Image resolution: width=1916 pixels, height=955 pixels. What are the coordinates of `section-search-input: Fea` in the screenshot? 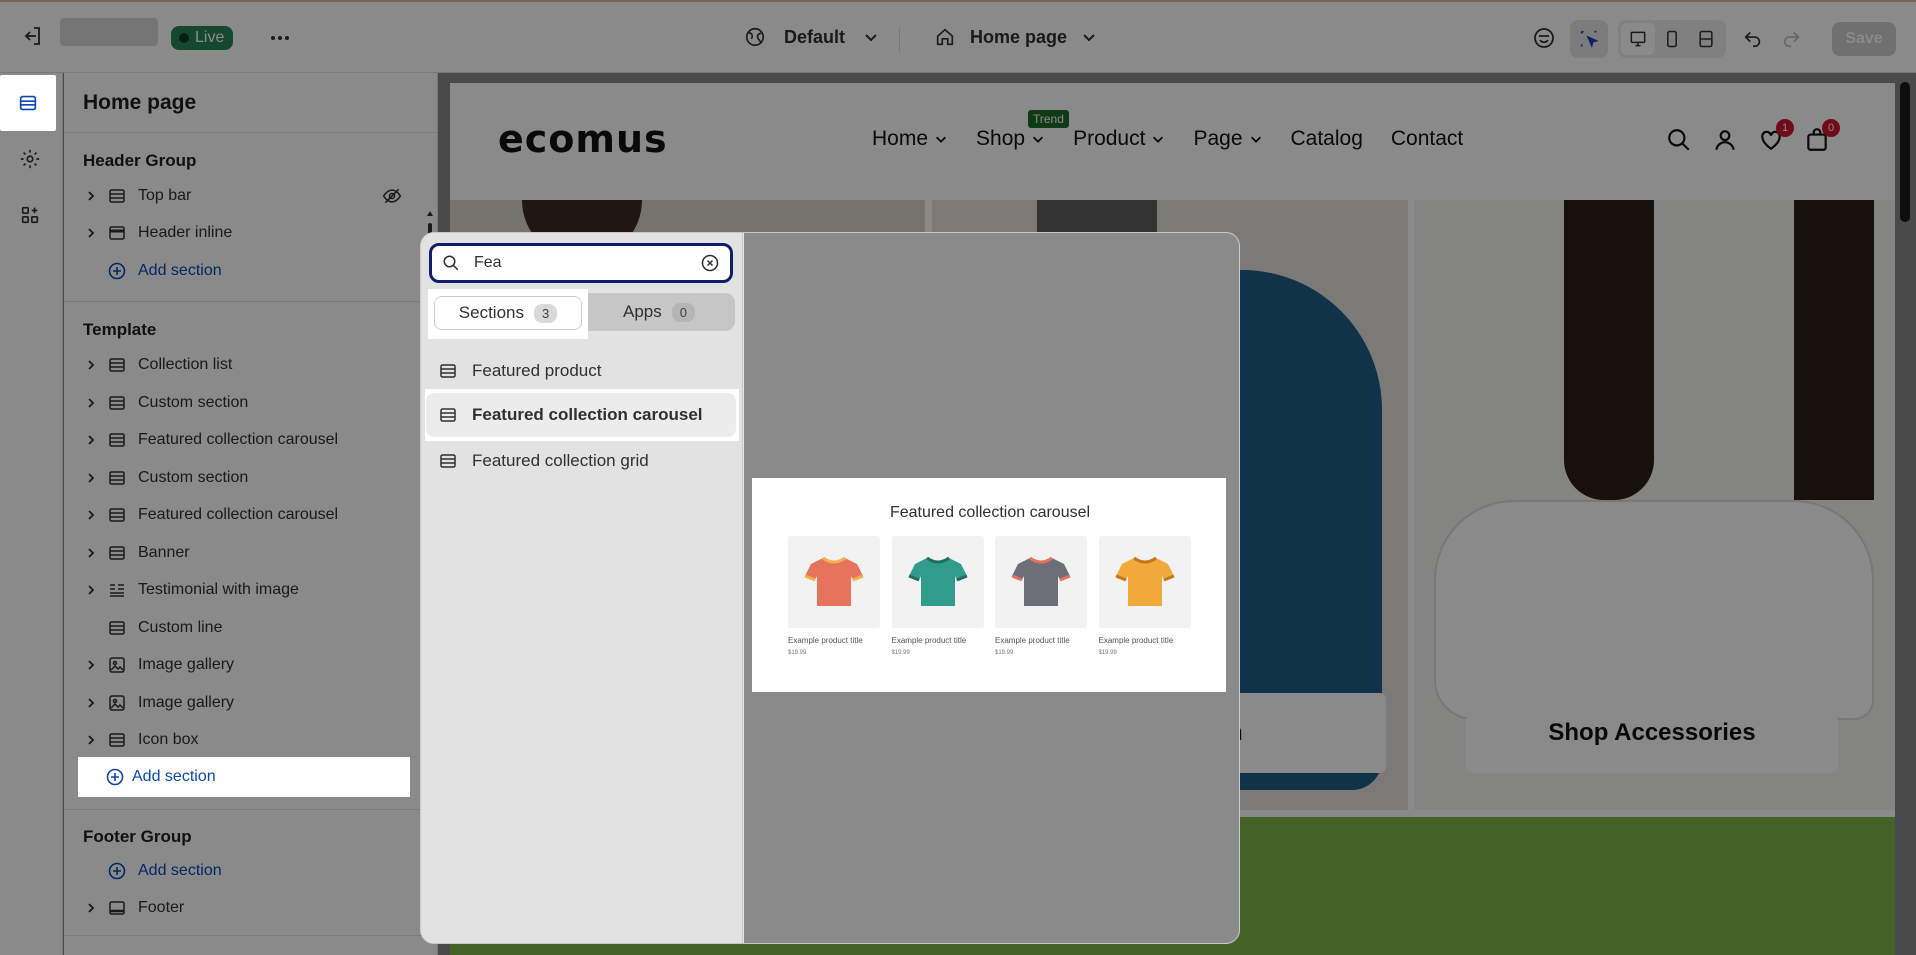 It's located at (581, 263).